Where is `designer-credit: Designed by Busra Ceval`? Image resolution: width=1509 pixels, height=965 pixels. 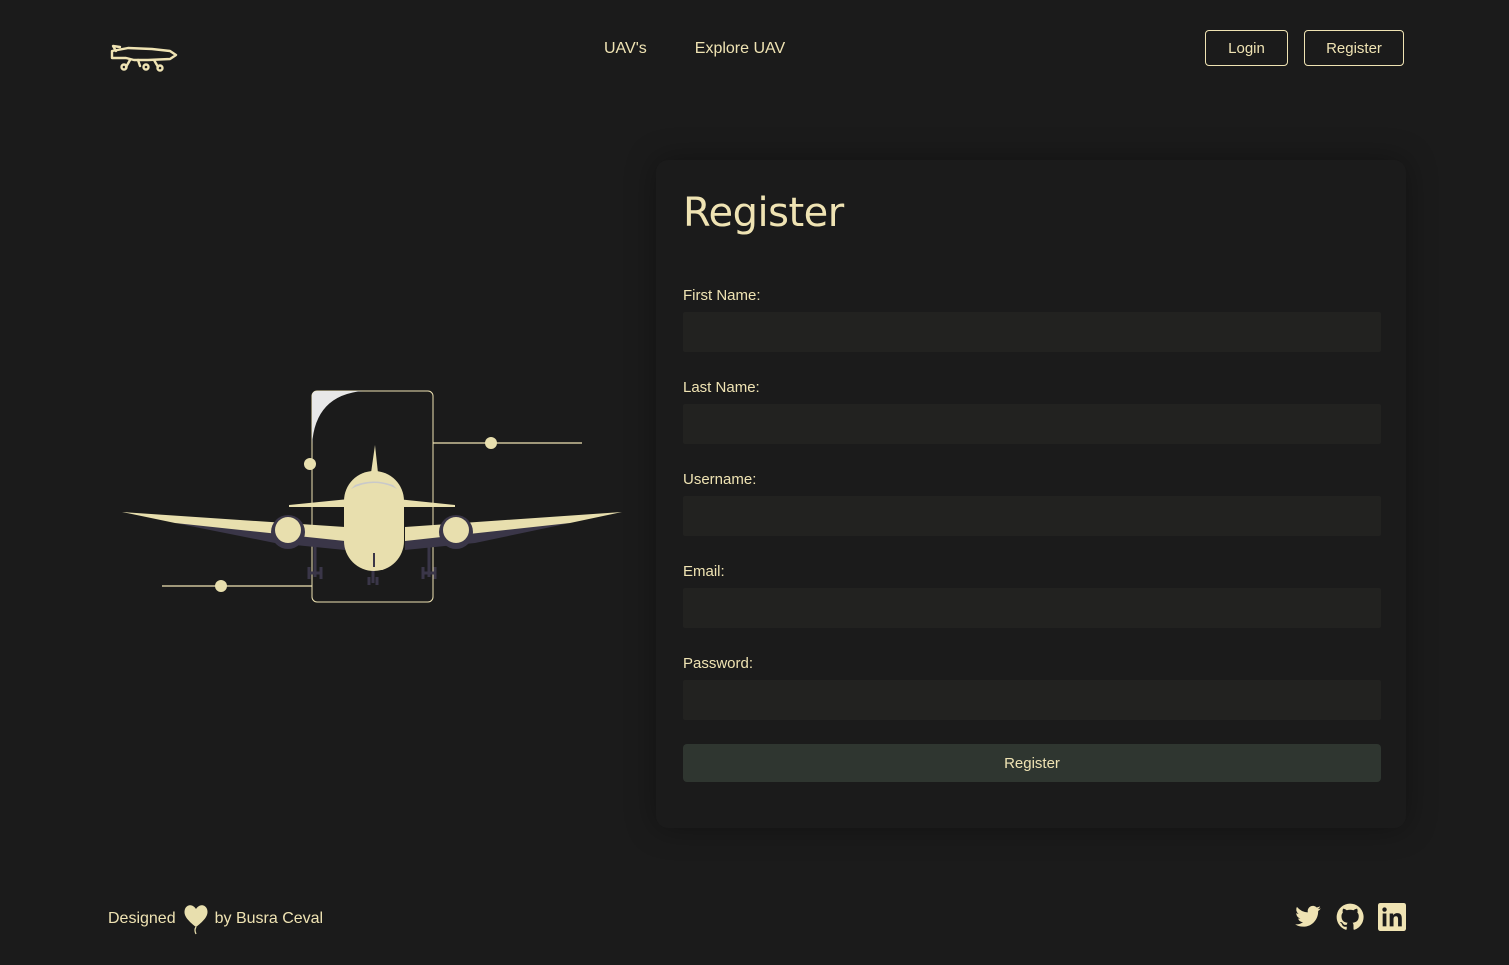
designer-credit: Designed by Busra Ceval is located at coordinates (215, 919).